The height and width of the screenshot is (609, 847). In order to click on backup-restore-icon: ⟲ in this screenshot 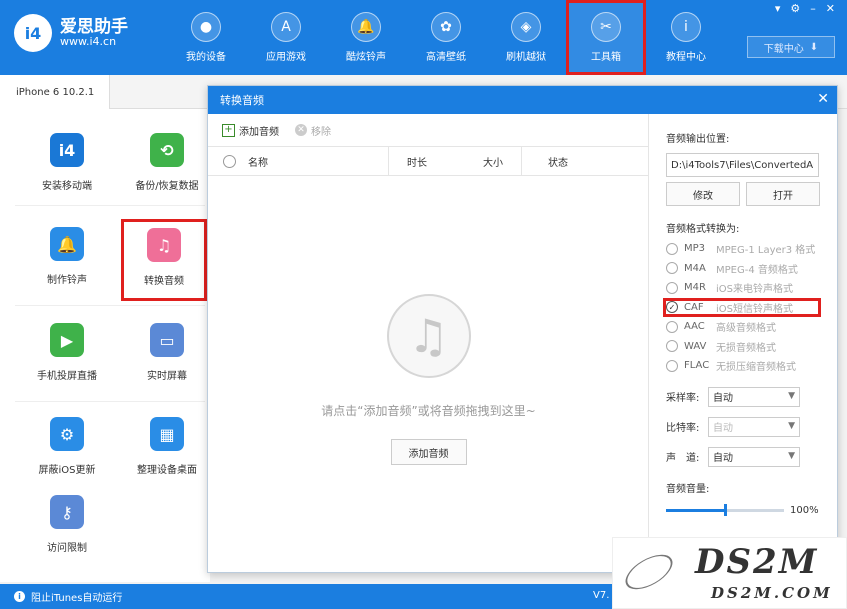, I will do `click(167, 150)`.